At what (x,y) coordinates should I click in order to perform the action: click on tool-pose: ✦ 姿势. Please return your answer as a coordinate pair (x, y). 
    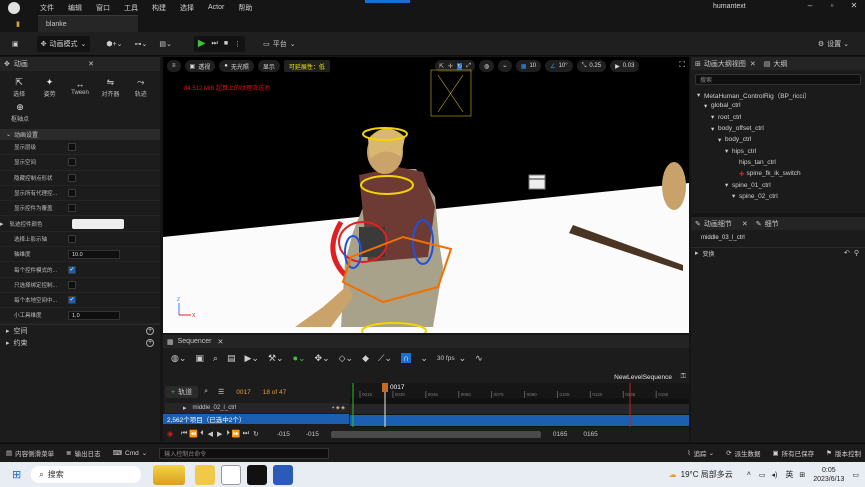
    Looking at the image, I should click on (50, 87).